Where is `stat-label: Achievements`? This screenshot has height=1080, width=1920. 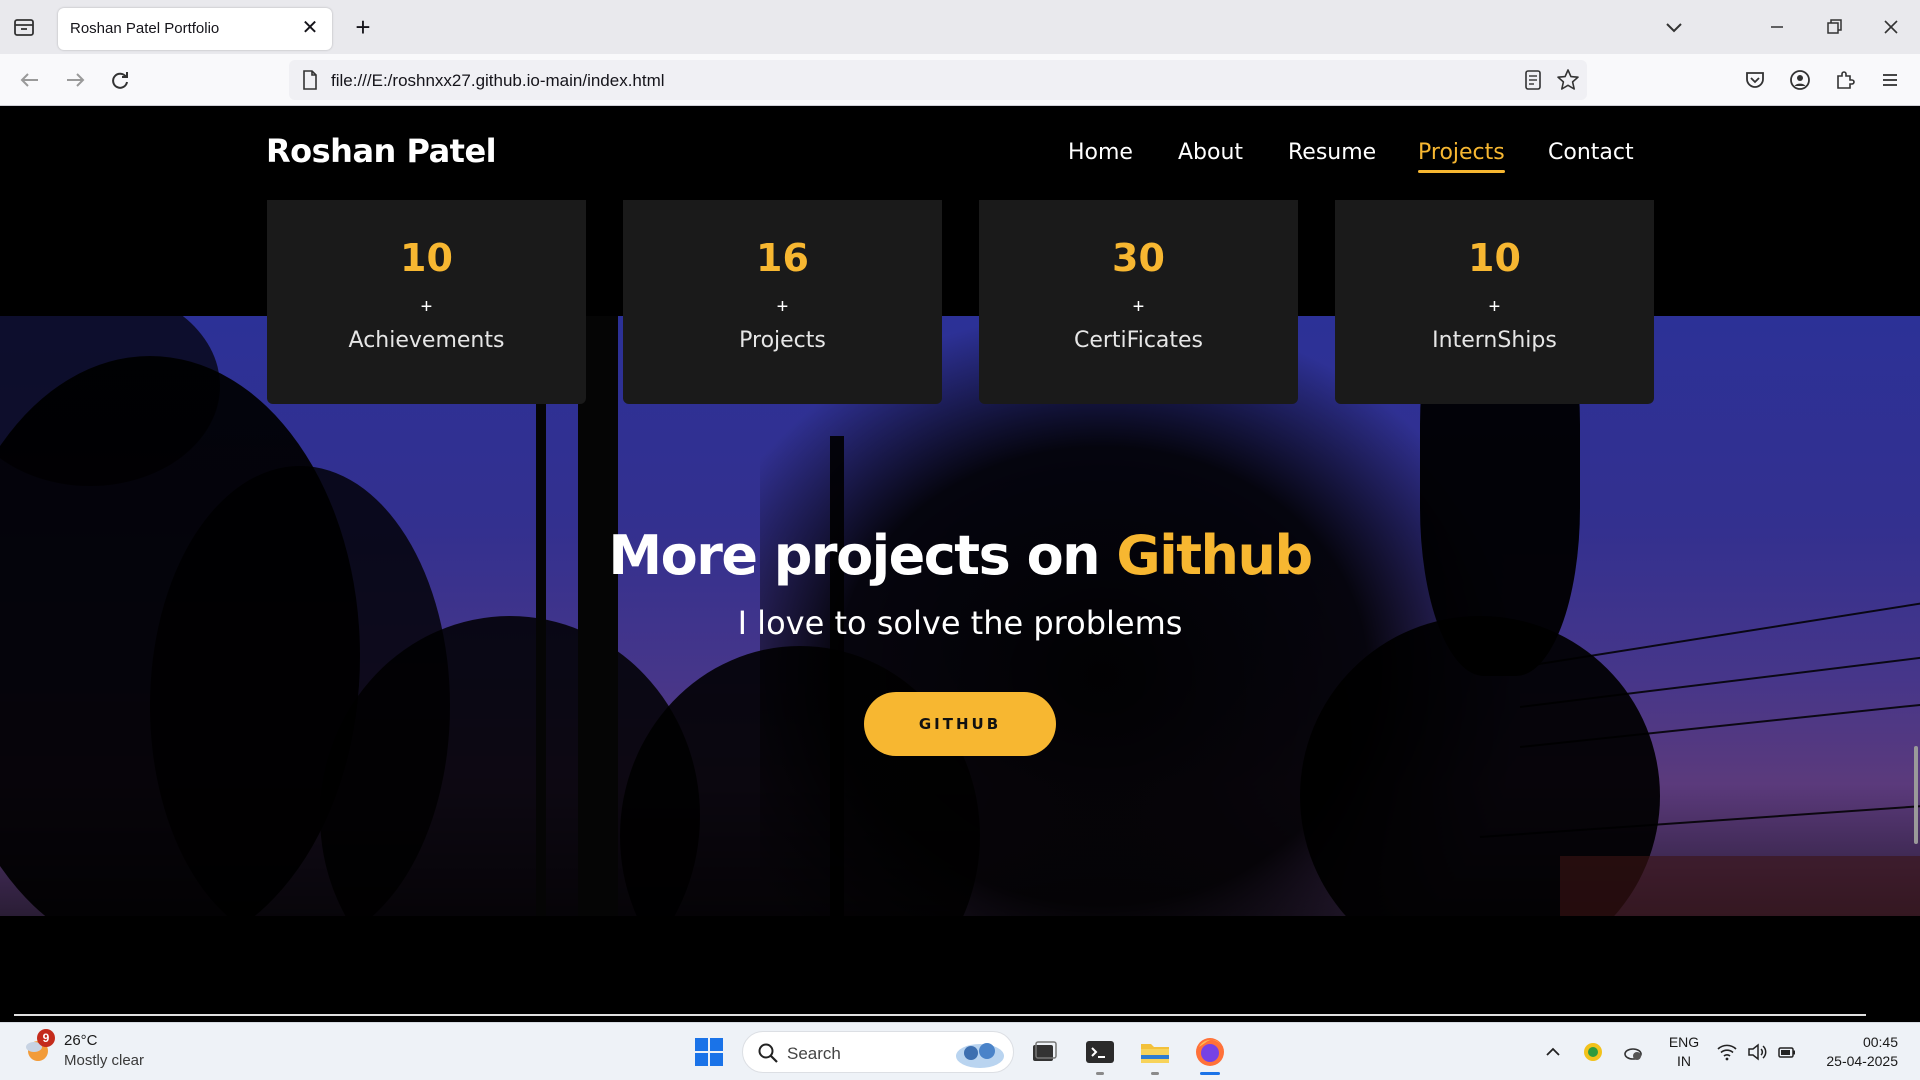
stat-label: Achievements is located at coordinates (426, 340).